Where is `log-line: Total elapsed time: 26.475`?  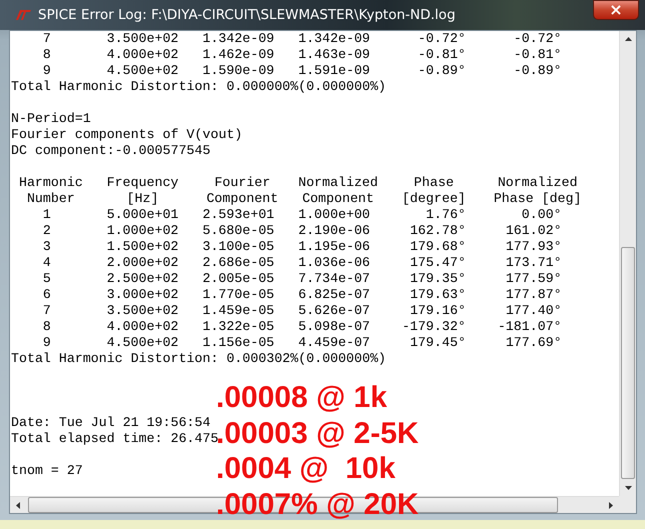 log-line: Total elapsed time: 26.475 is located at coordinates (114, 439).